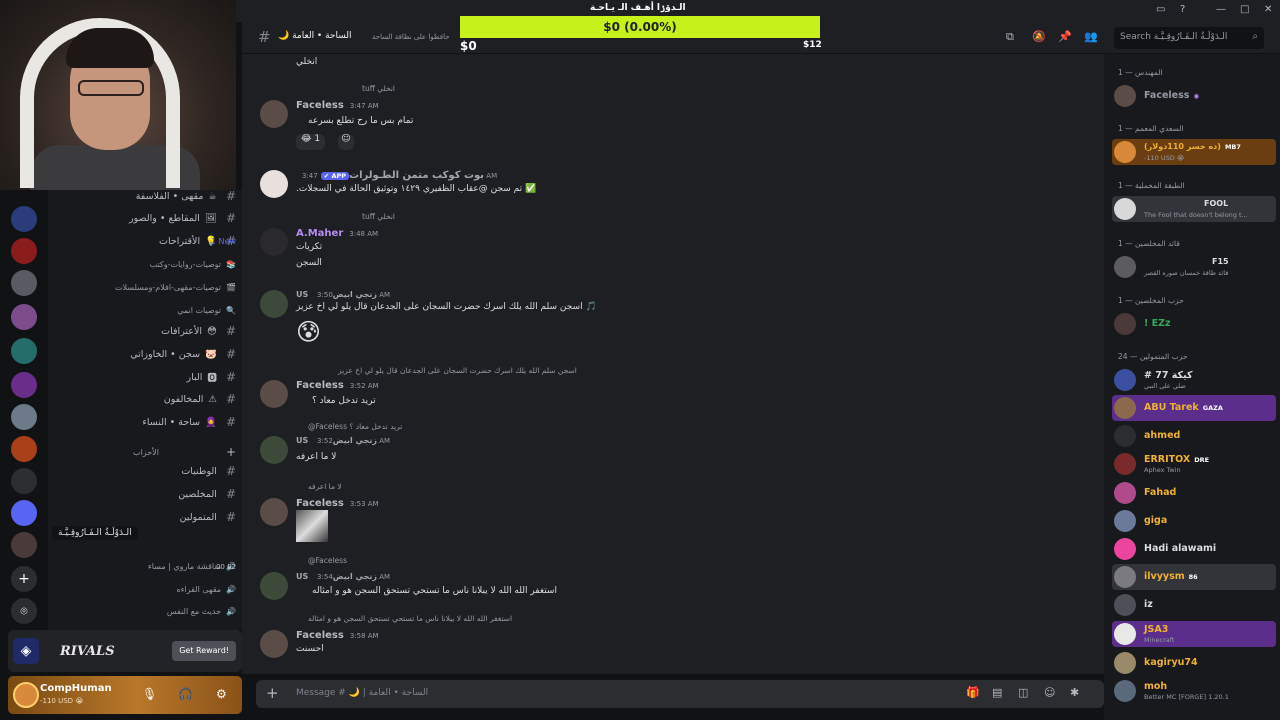  I want to click on donation-max: $12, so click(812, 45).